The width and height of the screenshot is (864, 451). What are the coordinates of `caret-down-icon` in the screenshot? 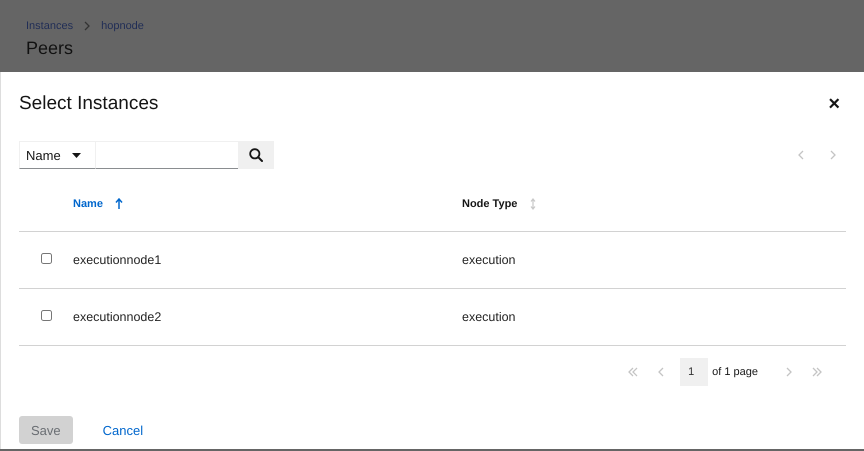 It's located at (76, 155).